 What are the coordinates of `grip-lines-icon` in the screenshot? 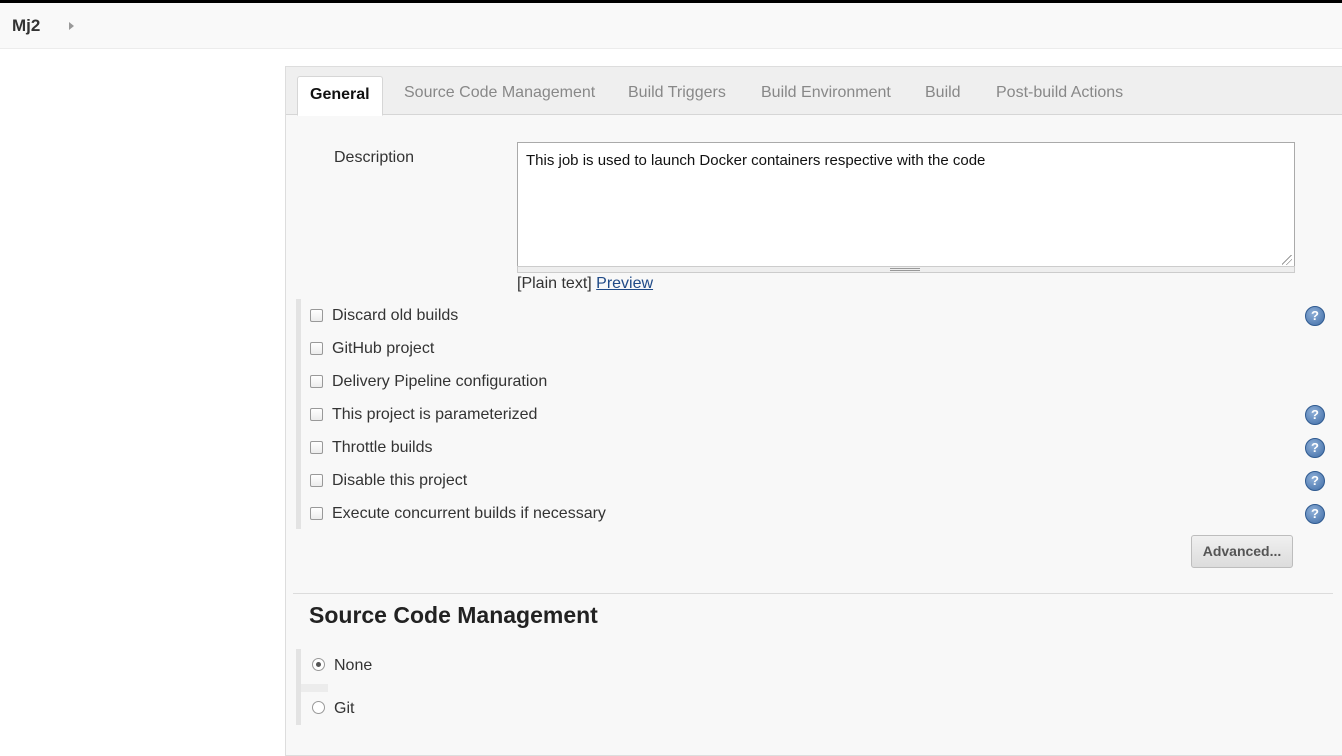 It's located at (905, 269).